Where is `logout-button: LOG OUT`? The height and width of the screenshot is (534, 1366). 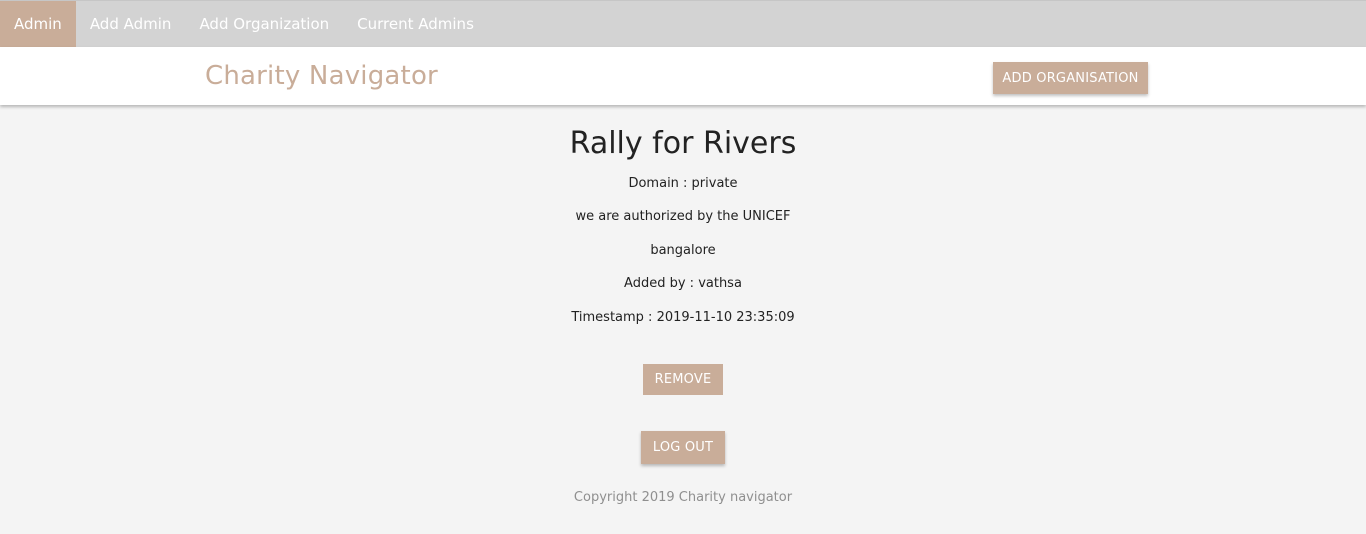 logout-button: LOG OUT is located at coordinates (683, 447).